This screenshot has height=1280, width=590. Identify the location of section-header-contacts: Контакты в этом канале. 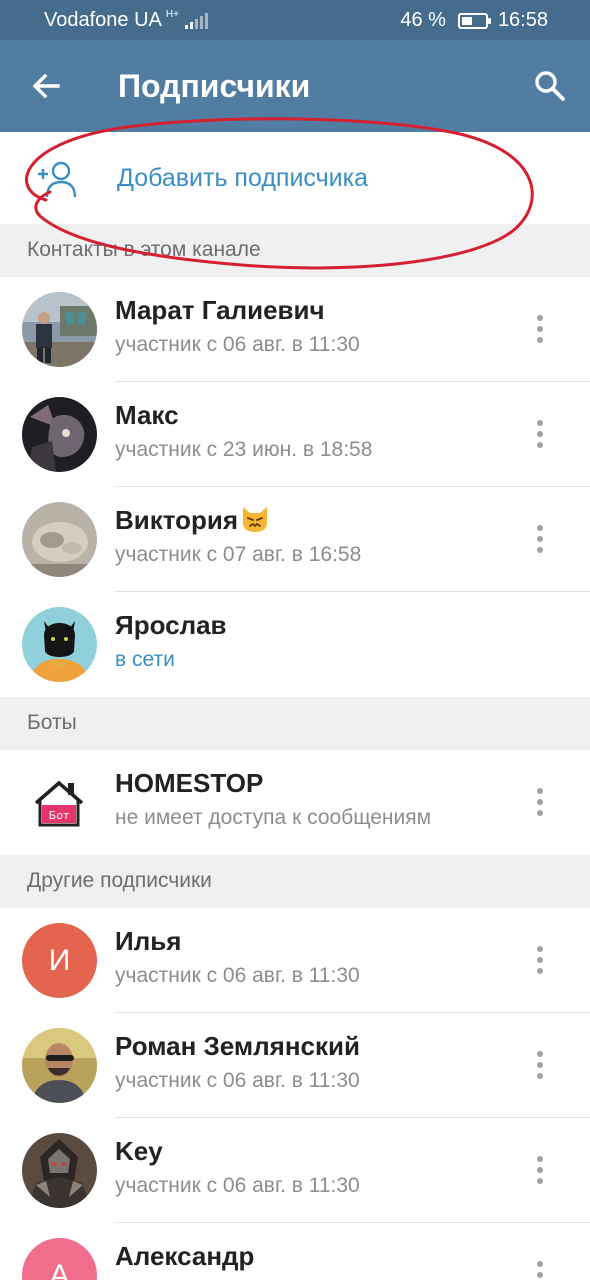
(295, 250).